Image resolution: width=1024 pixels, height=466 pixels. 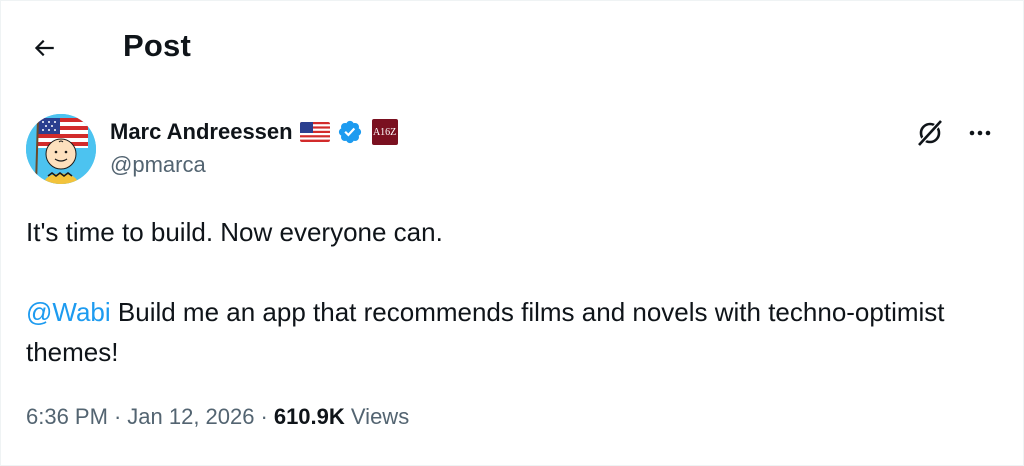 I want to click on views-count: 610.9K, so click(x=309, y=416).